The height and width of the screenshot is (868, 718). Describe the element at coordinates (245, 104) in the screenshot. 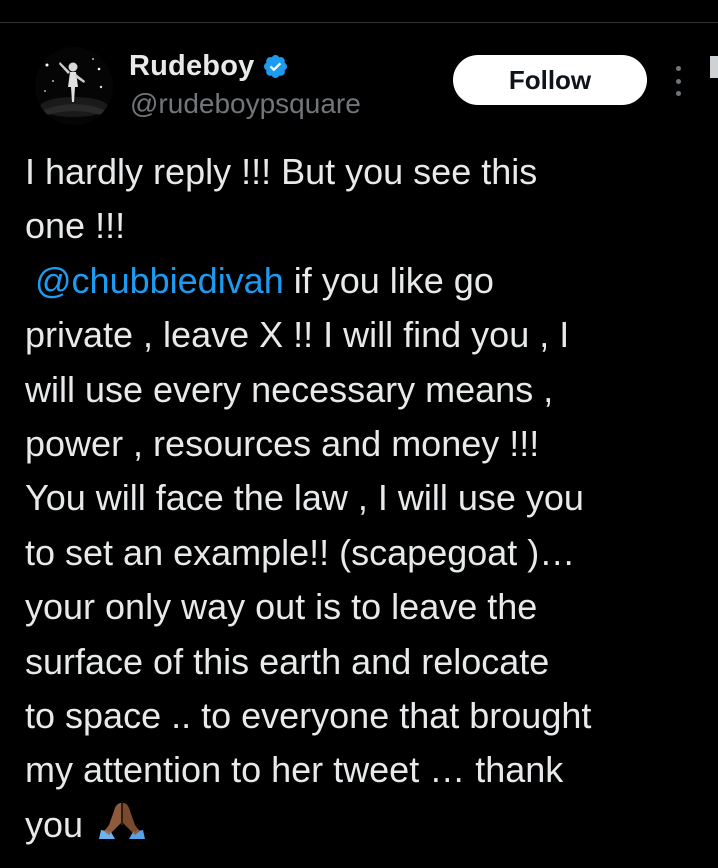

I see `author-handle: @rudeboypsquare` at that location.